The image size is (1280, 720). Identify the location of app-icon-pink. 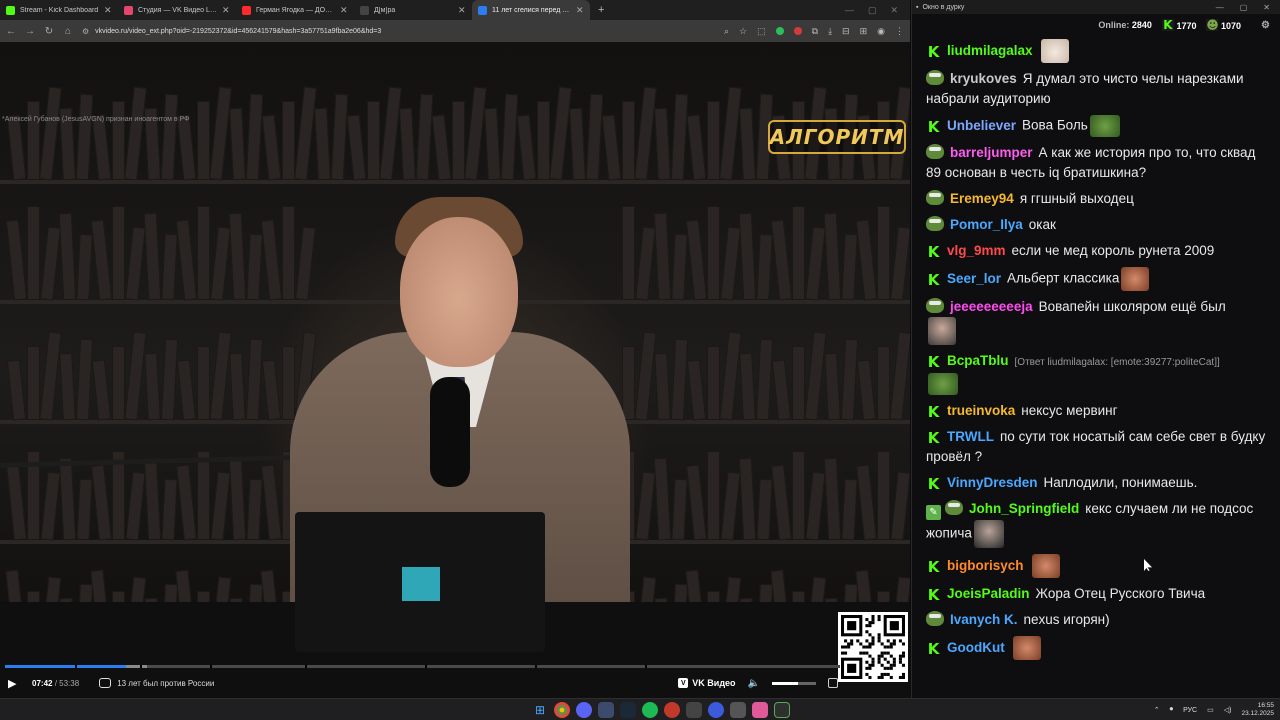
(760, 710).